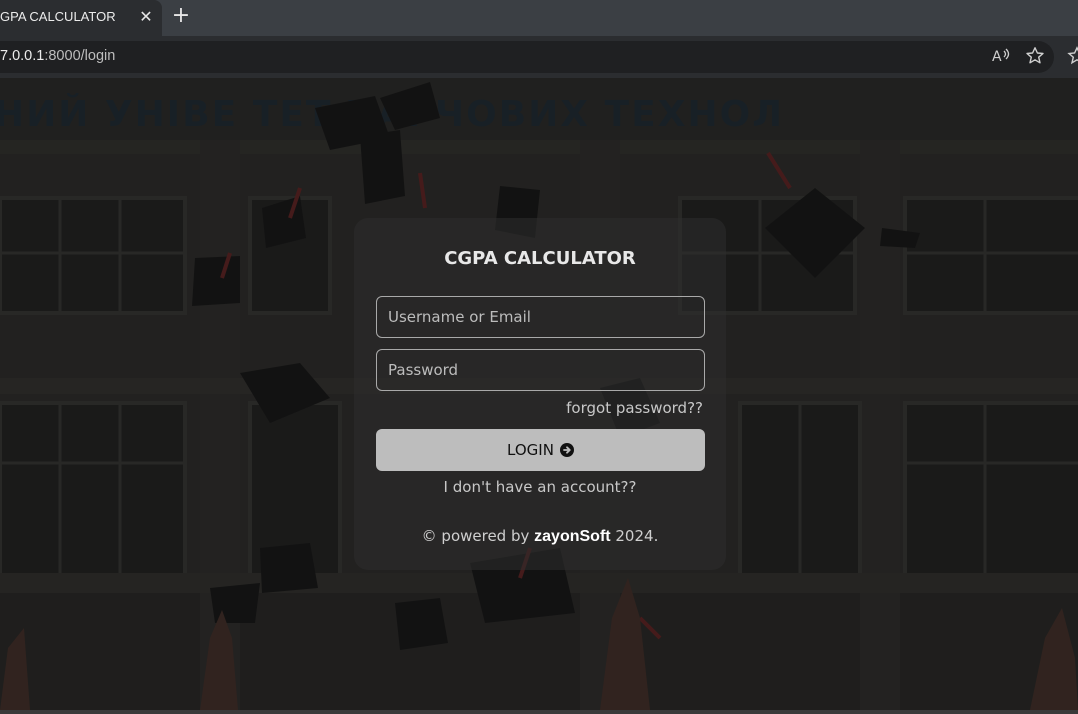 The width and height of the screenshot is (1078, 714). Describe the element at coordinates (540, 487) in the screenshot. I see `register-link: I don't have an account??` at that location.